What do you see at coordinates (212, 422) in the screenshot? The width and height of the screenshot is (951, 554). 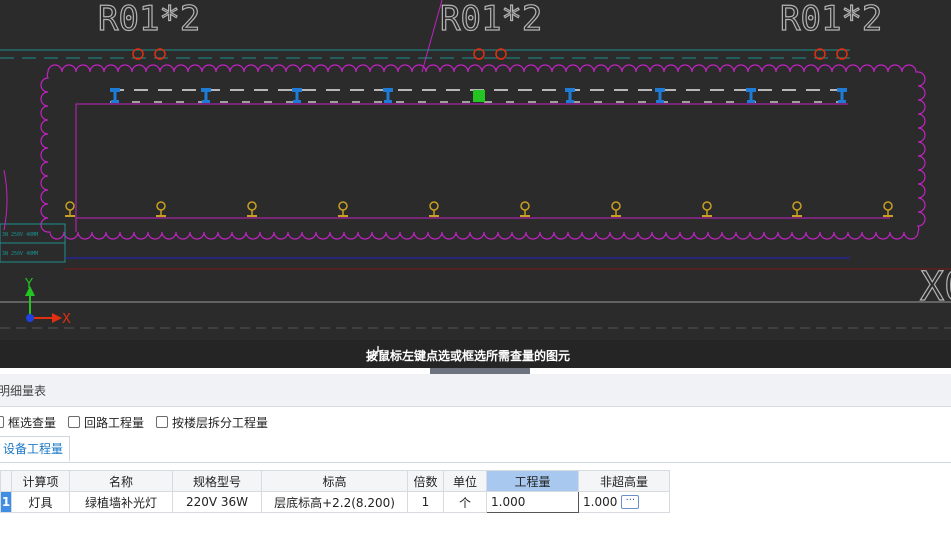 I see `split-by-floor-option: 按楼层拆分工程量` at bounding box center [212, 422].